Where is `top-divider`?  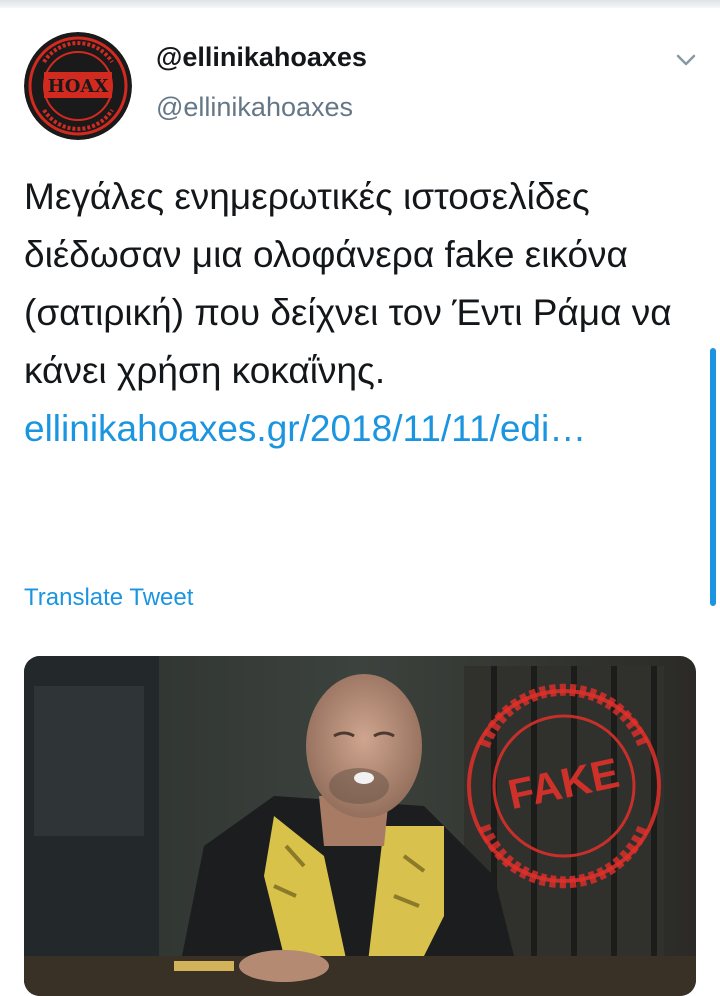 top-divider is located at coordinates (360, 4).